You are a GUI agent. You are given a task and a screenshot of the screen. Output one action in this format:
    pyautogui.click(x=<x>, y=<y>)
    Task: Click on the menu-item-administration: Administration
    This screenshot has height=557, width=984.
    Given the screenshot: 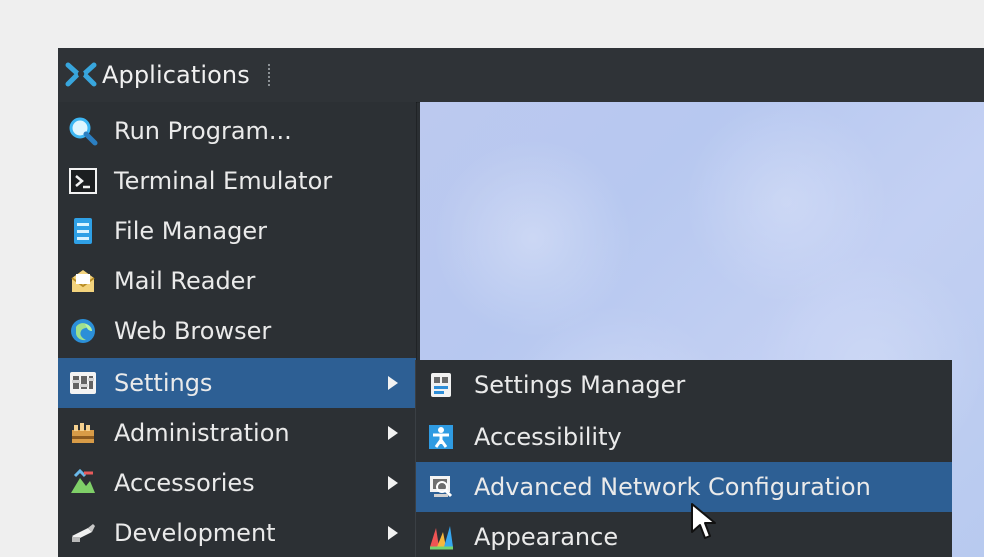 What is the action you would take?
    pyautogui.click(x=237, y=433)
    